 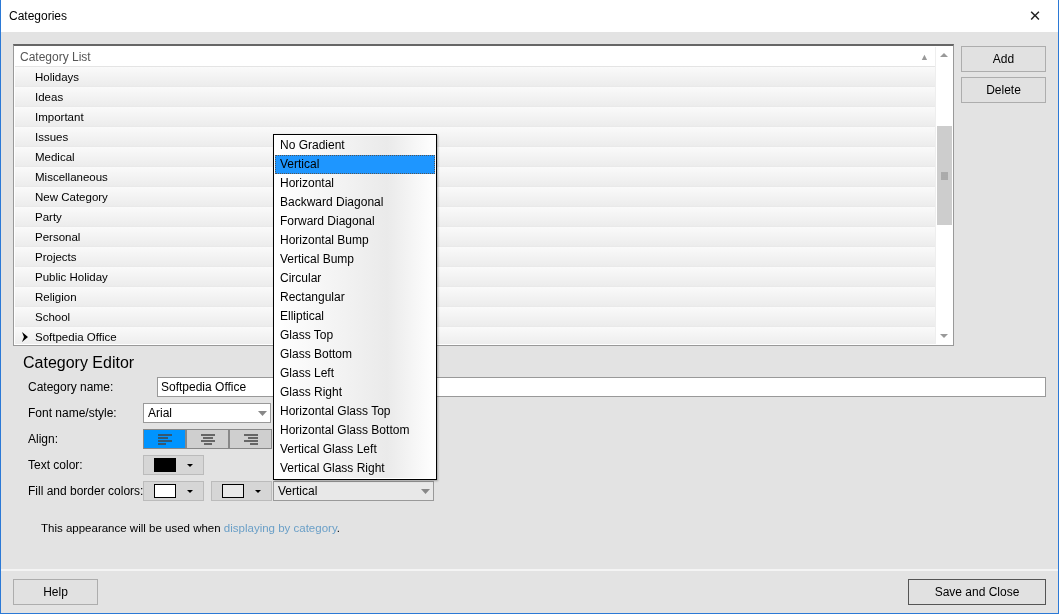 What do you see at coordinates (49, 96) in the screenshot?
I see `list-item: Ideas` at bounding box center [49, 96].